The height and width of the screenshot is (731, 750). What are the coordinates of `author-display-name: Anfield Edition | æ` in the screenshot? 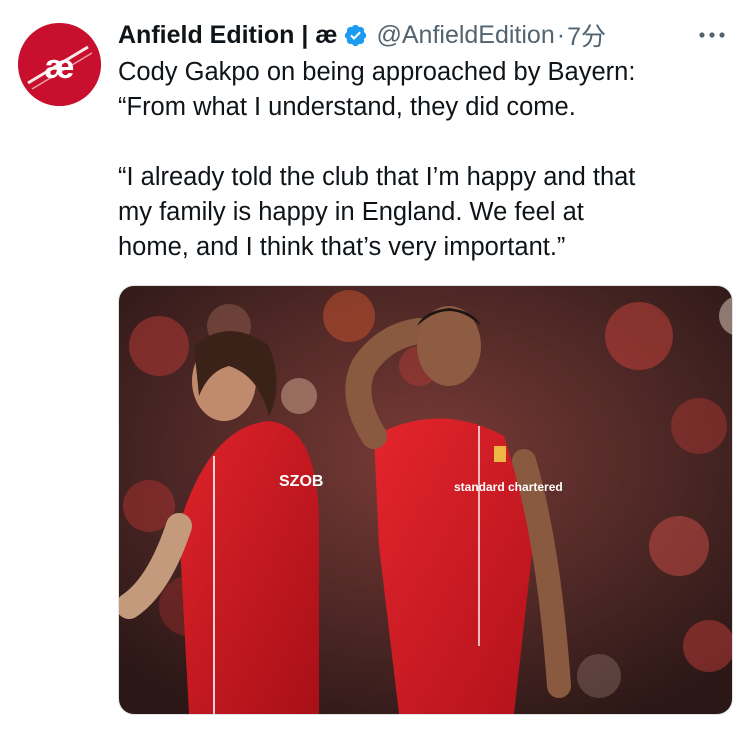 It's located at (227, 35).